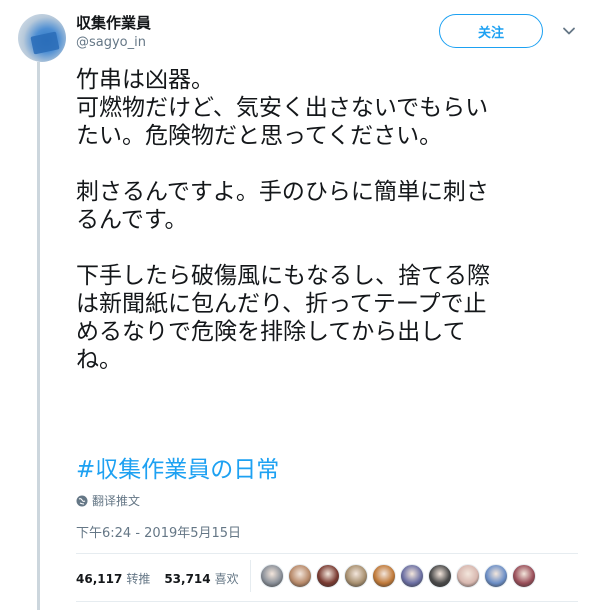 This screenshot has width=600, height=610. I want to click on author-display-name: 収集作業員, so click(113, 22).